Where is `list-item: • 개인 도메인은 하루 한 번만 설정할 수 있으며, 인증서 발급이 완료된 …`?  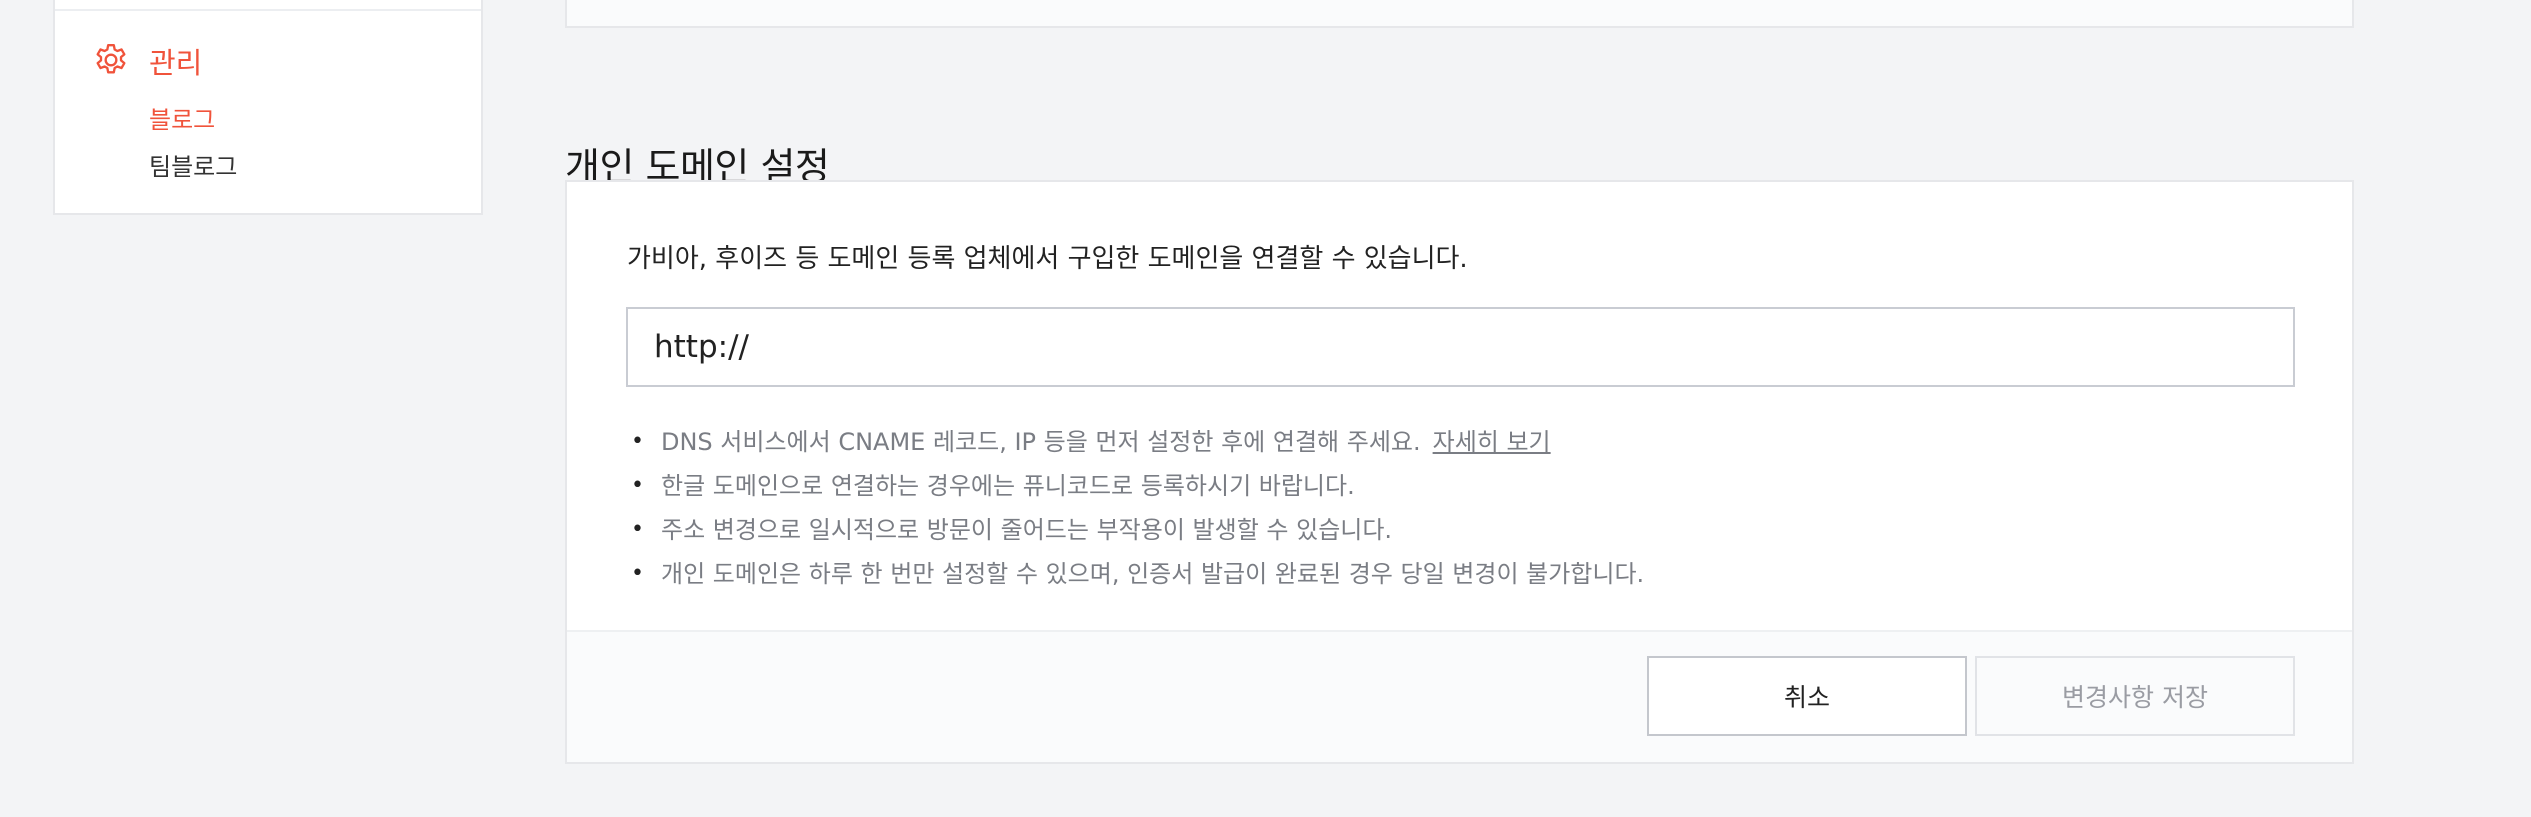 list-item: • 개인 도메인은 하루 한 번만 설정할 수 있으며, 인증서 발급이 완료된 … is located at coordinates (1138, 574).